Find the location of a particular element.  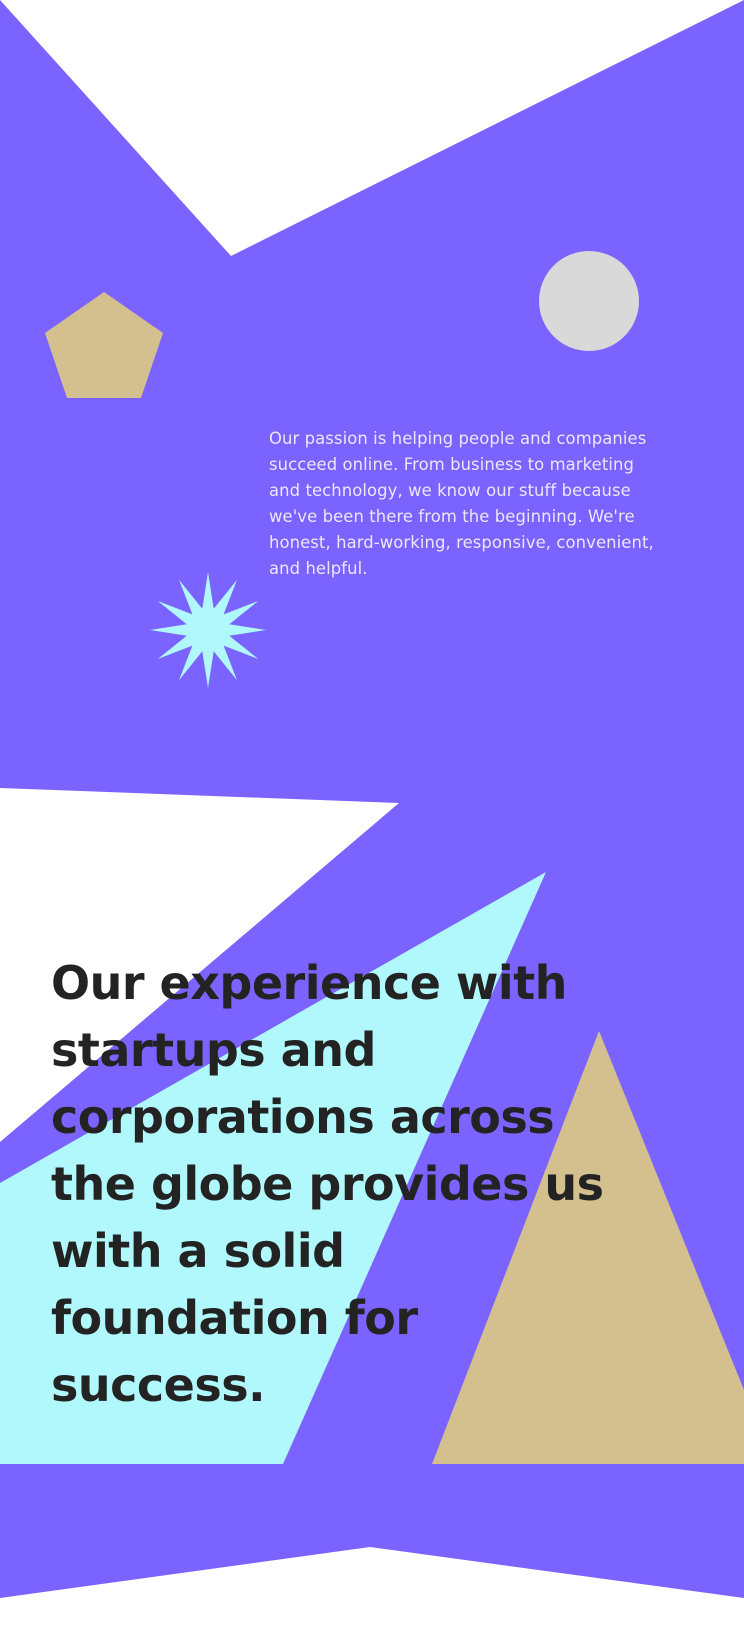

grey-circle-shape is located at coordinates (589, 301).